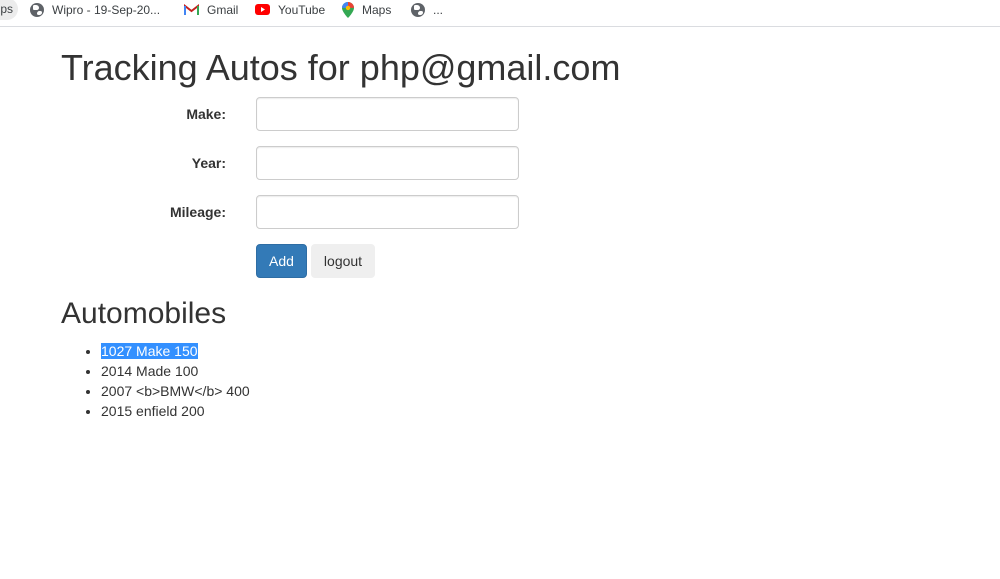 This screenshot has width=1000, height=579. I want to click on automobile-entry: 2014 Made 100, so click(150, 371).